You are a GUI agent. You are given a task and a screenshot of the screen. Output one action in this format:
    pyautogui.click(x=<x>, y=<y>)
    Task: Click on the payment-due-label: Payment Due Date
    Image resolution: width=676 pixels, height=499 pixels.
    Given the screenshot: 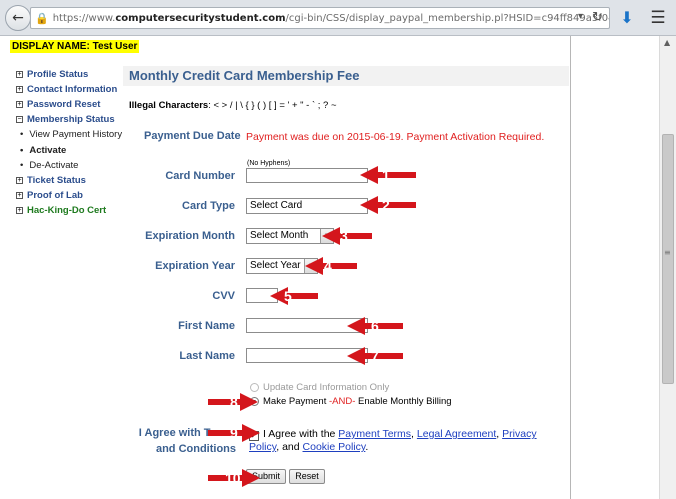 What is the action you would take?
    pyautogui.click(x=192, y=136)
    